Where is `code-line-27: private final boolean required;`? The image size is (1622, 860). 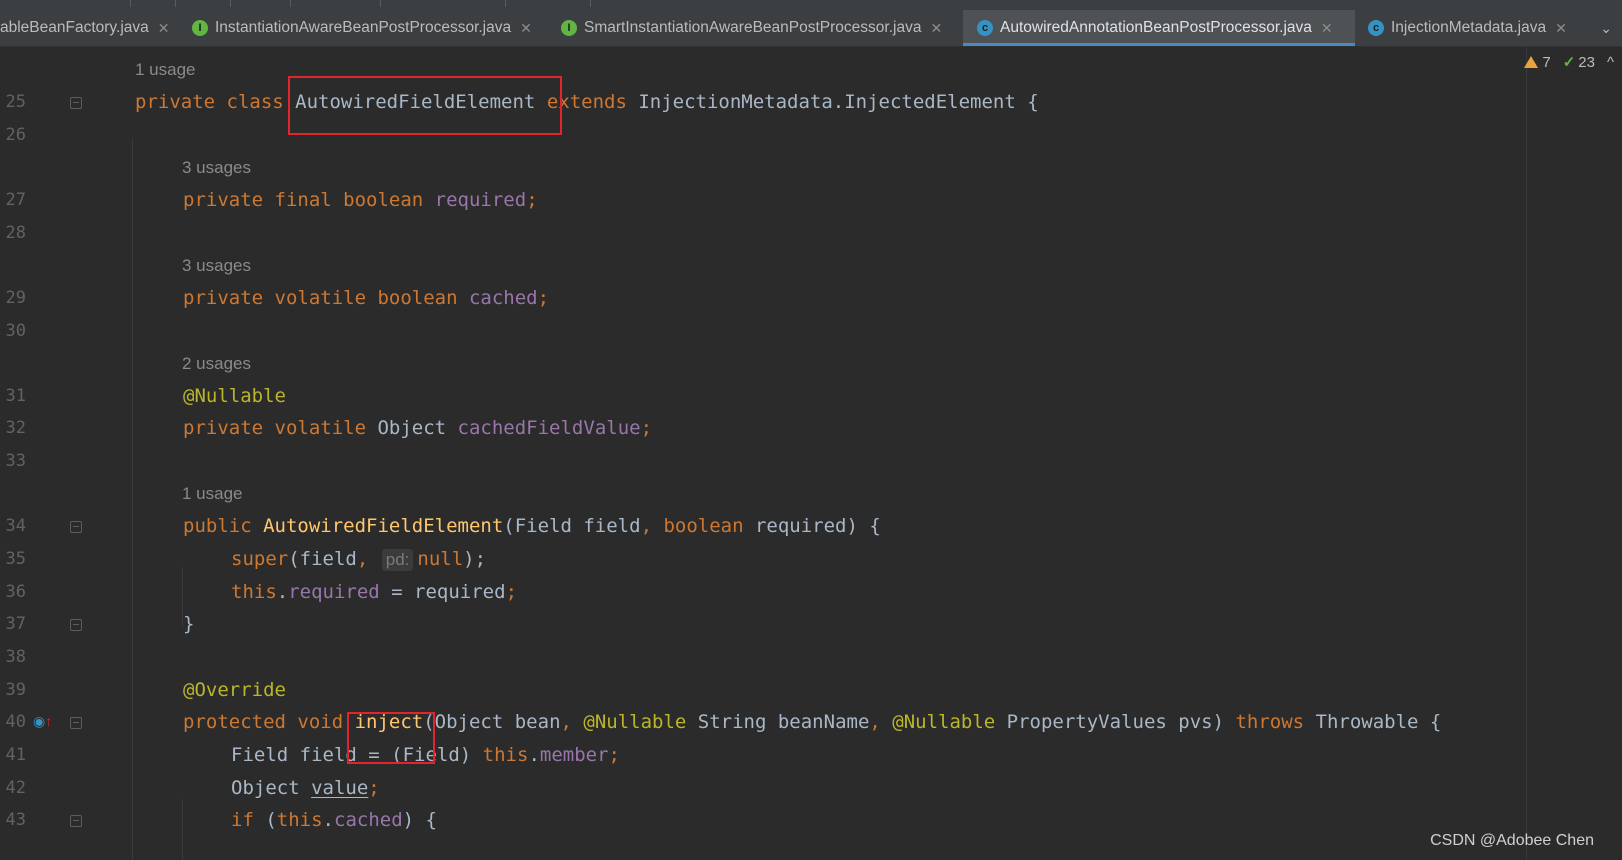
code-line-27: private final boolean required; is located at coordinates (360, 200).